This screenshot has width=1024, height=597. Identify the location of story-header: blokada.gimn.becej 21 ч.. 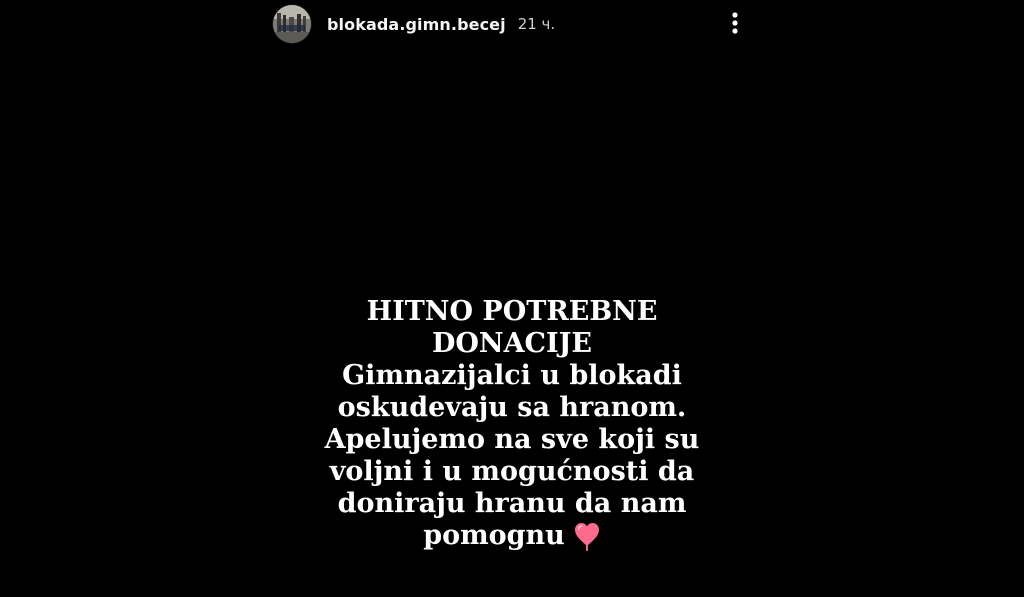
(513, 24).